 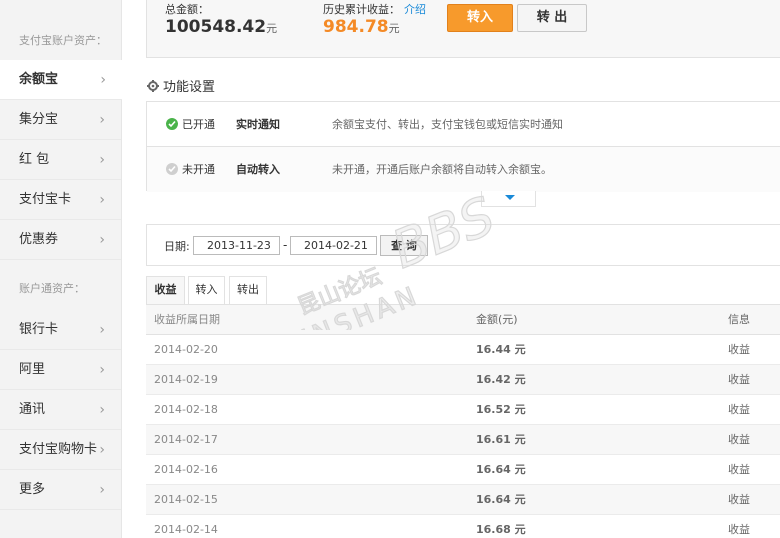 I want to click on table-row: 2014-02-15 16.64 元 收益, so click(x=463, y=500).